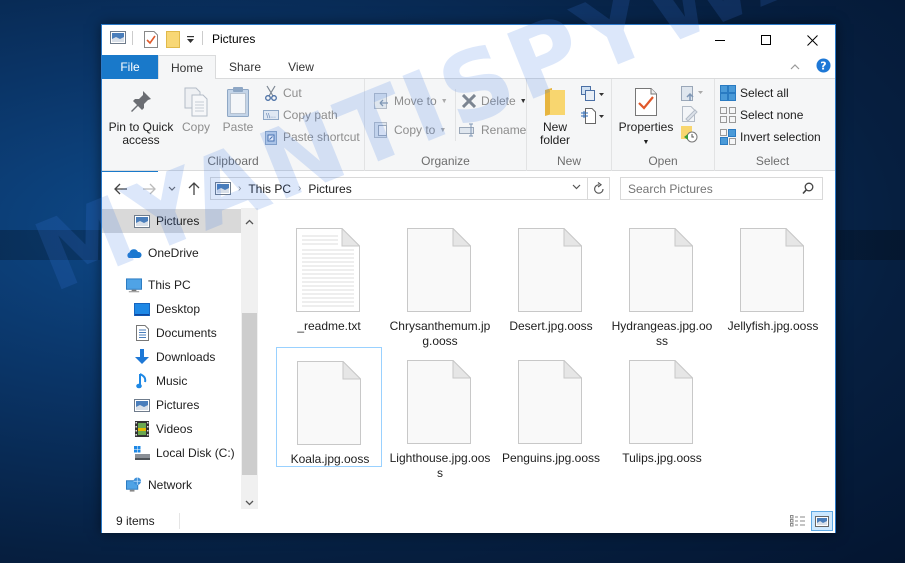 The image size is (905, 563). I want to click on copy-to-icon, so click(382, 130).